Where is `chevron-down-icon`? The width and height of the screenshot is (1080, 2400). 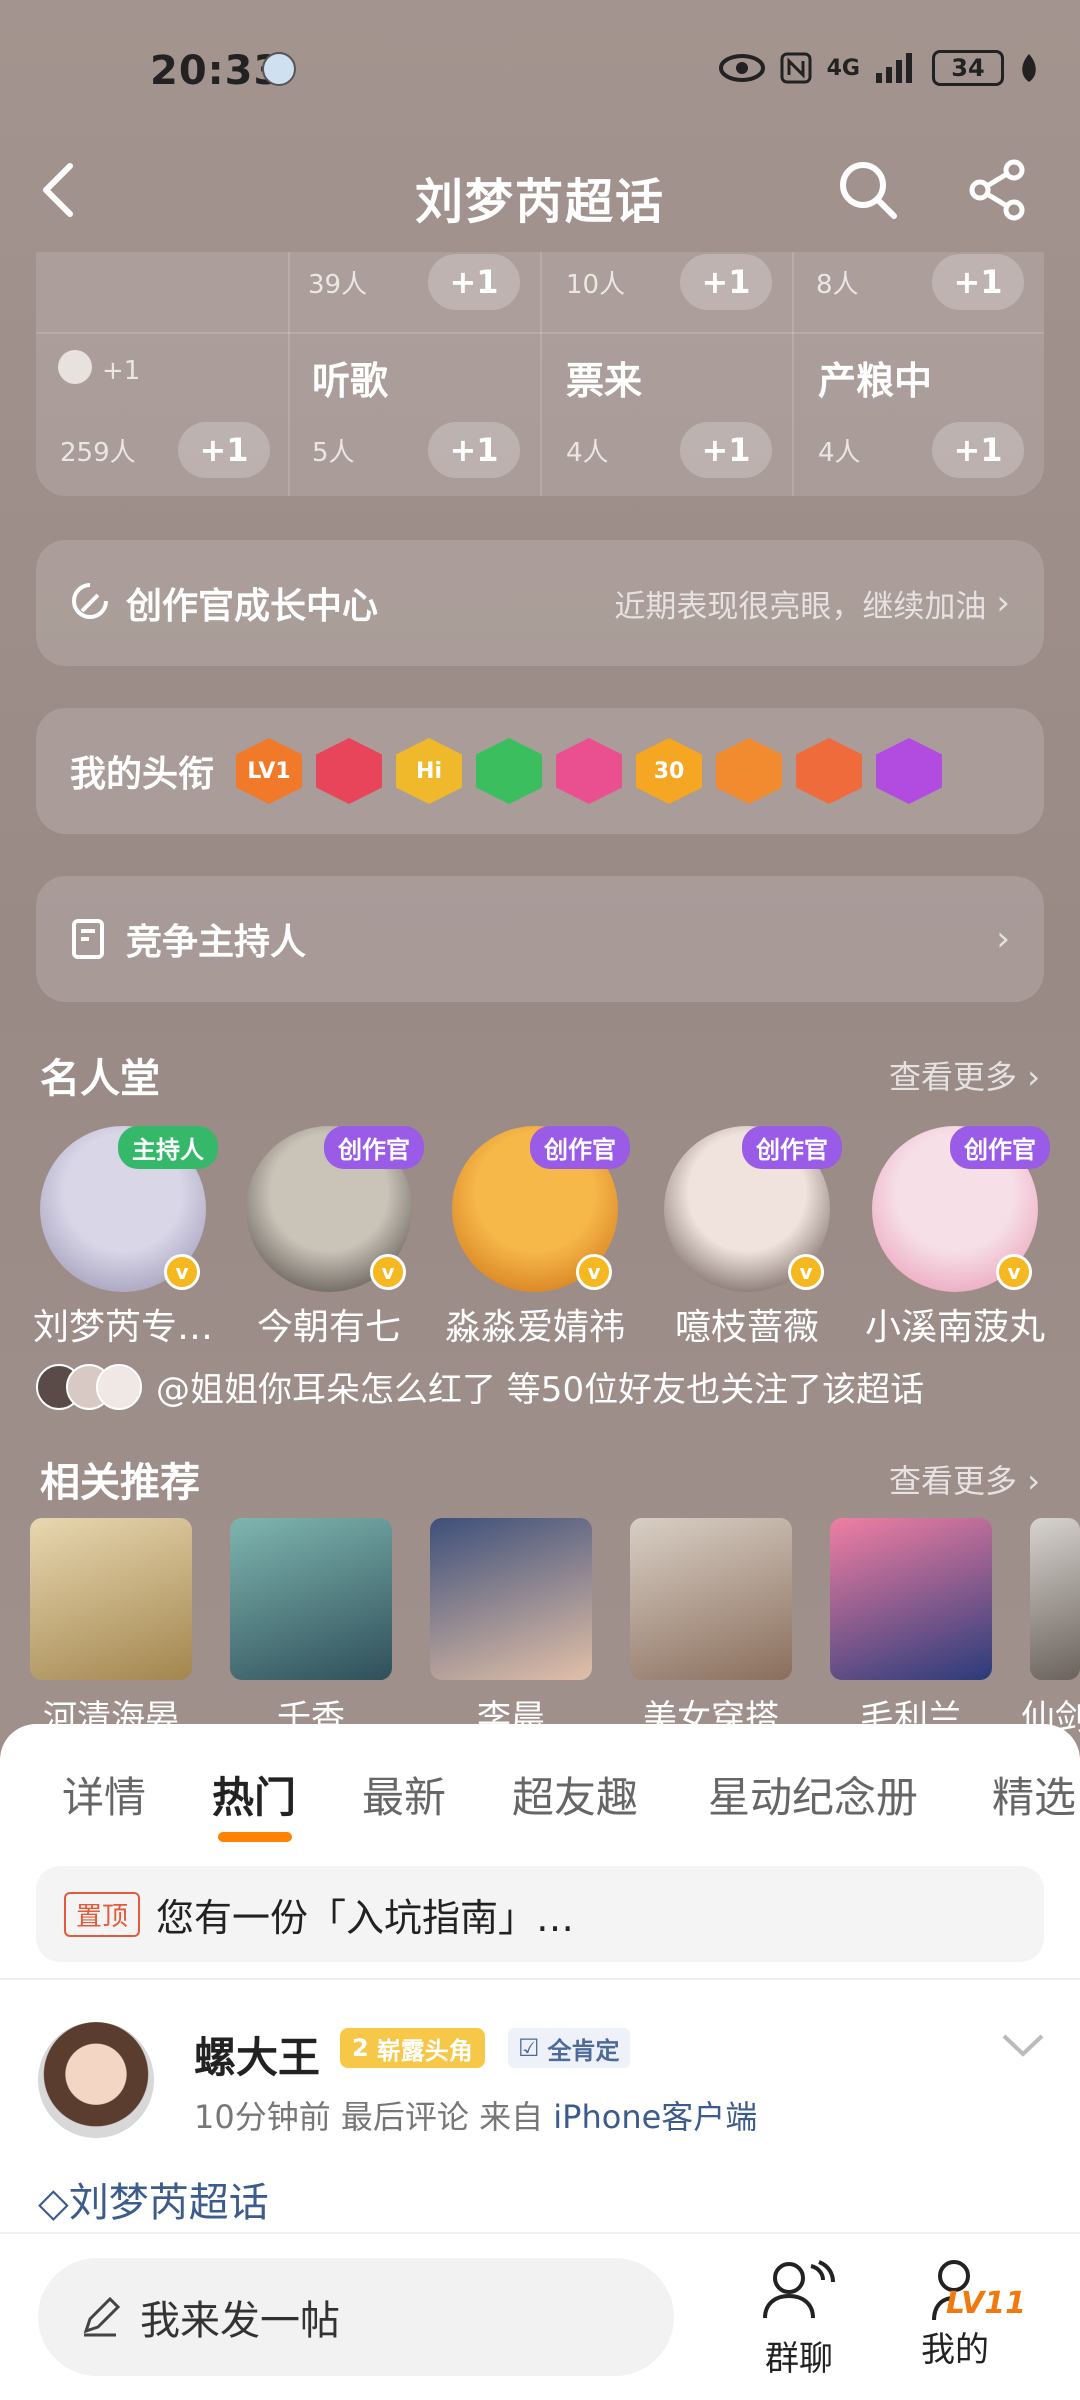 chevron-down-icon is located at coordinates (1023, 2045).